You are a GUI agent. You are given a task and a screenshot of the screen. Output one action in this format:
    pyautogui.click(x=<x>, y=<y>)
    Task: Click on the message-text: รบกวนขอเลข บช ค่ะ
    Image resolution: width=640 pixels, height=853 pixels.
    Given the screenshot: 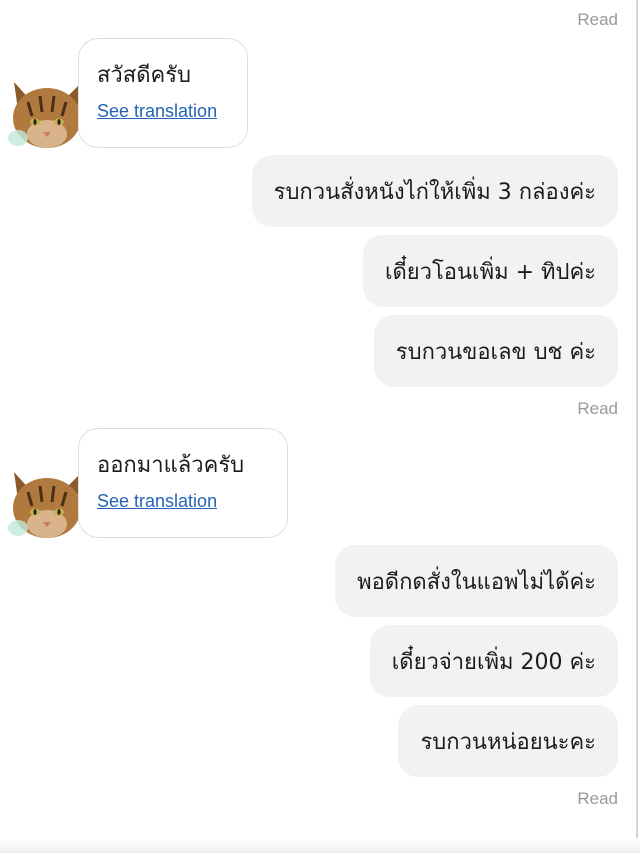 What is the action you would take?
    pyautogui.click(x=495, y=352)
    